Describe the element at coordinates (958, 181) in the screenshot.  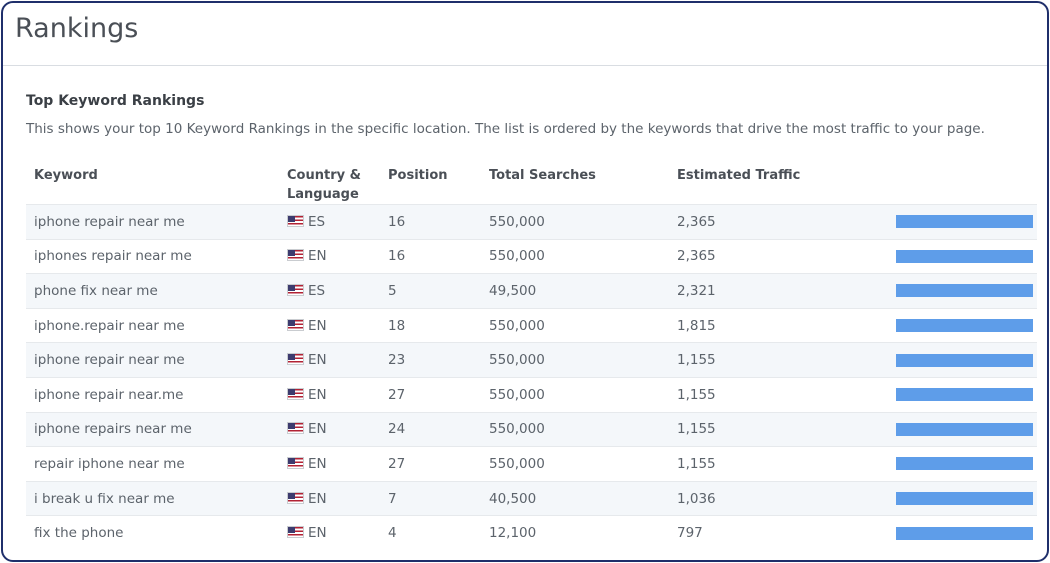
I see `header-bar` at that location.